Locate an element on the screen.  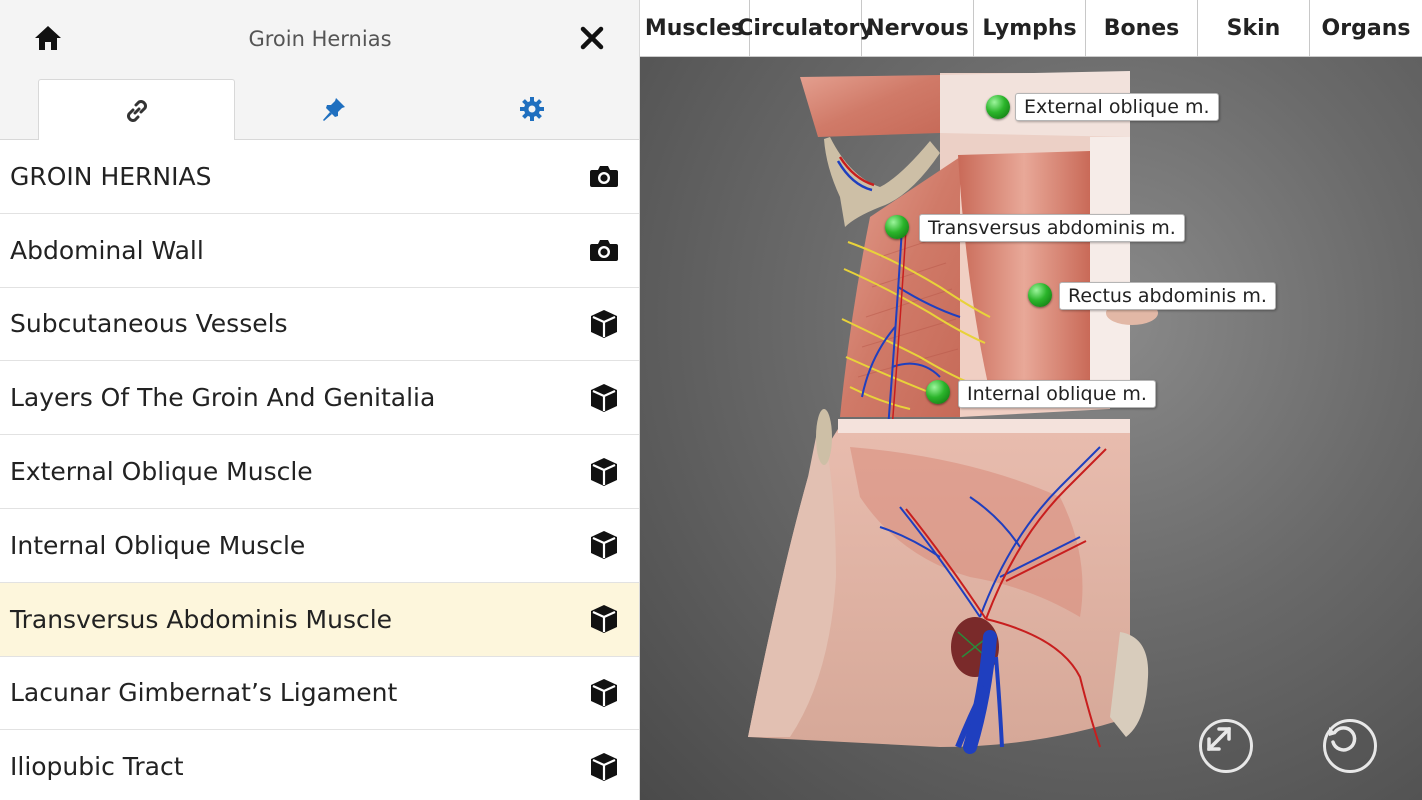
list-item-label: GROIN HERNIAS is located at coordinates (111, 176).